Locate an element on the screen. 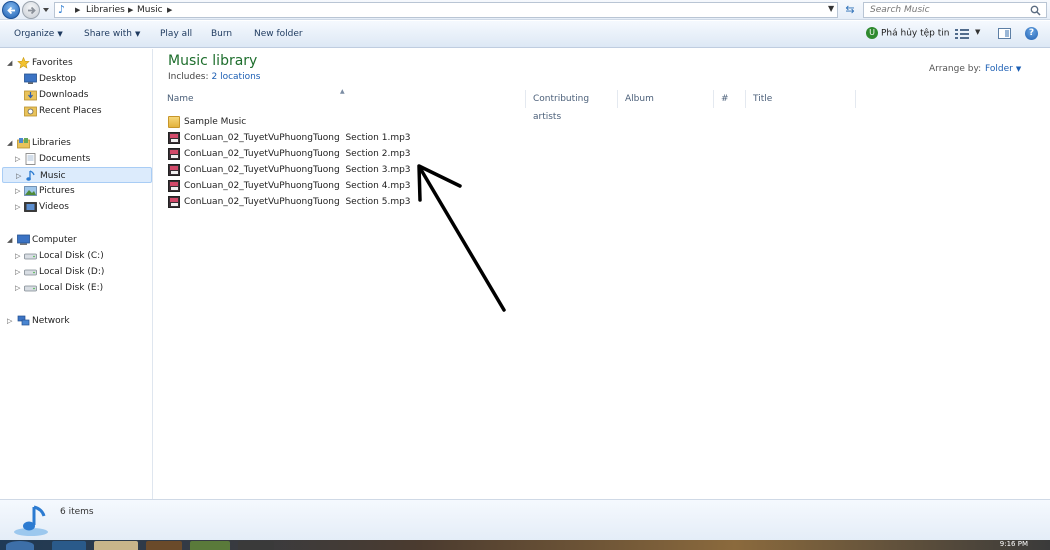 The image size is (1050, 550). address-dropdown-icon: ▼ is located at coordinates (831, 8).